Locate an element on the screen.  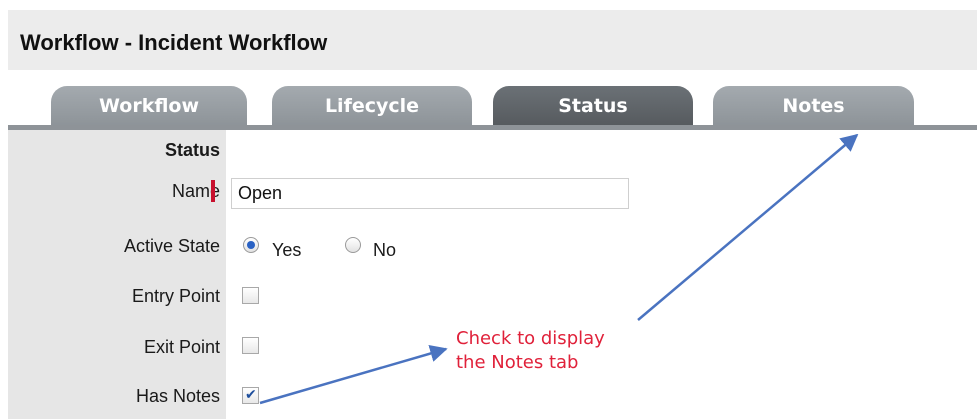
arrow-to-notes-tab is located at coordinates (748, 227).